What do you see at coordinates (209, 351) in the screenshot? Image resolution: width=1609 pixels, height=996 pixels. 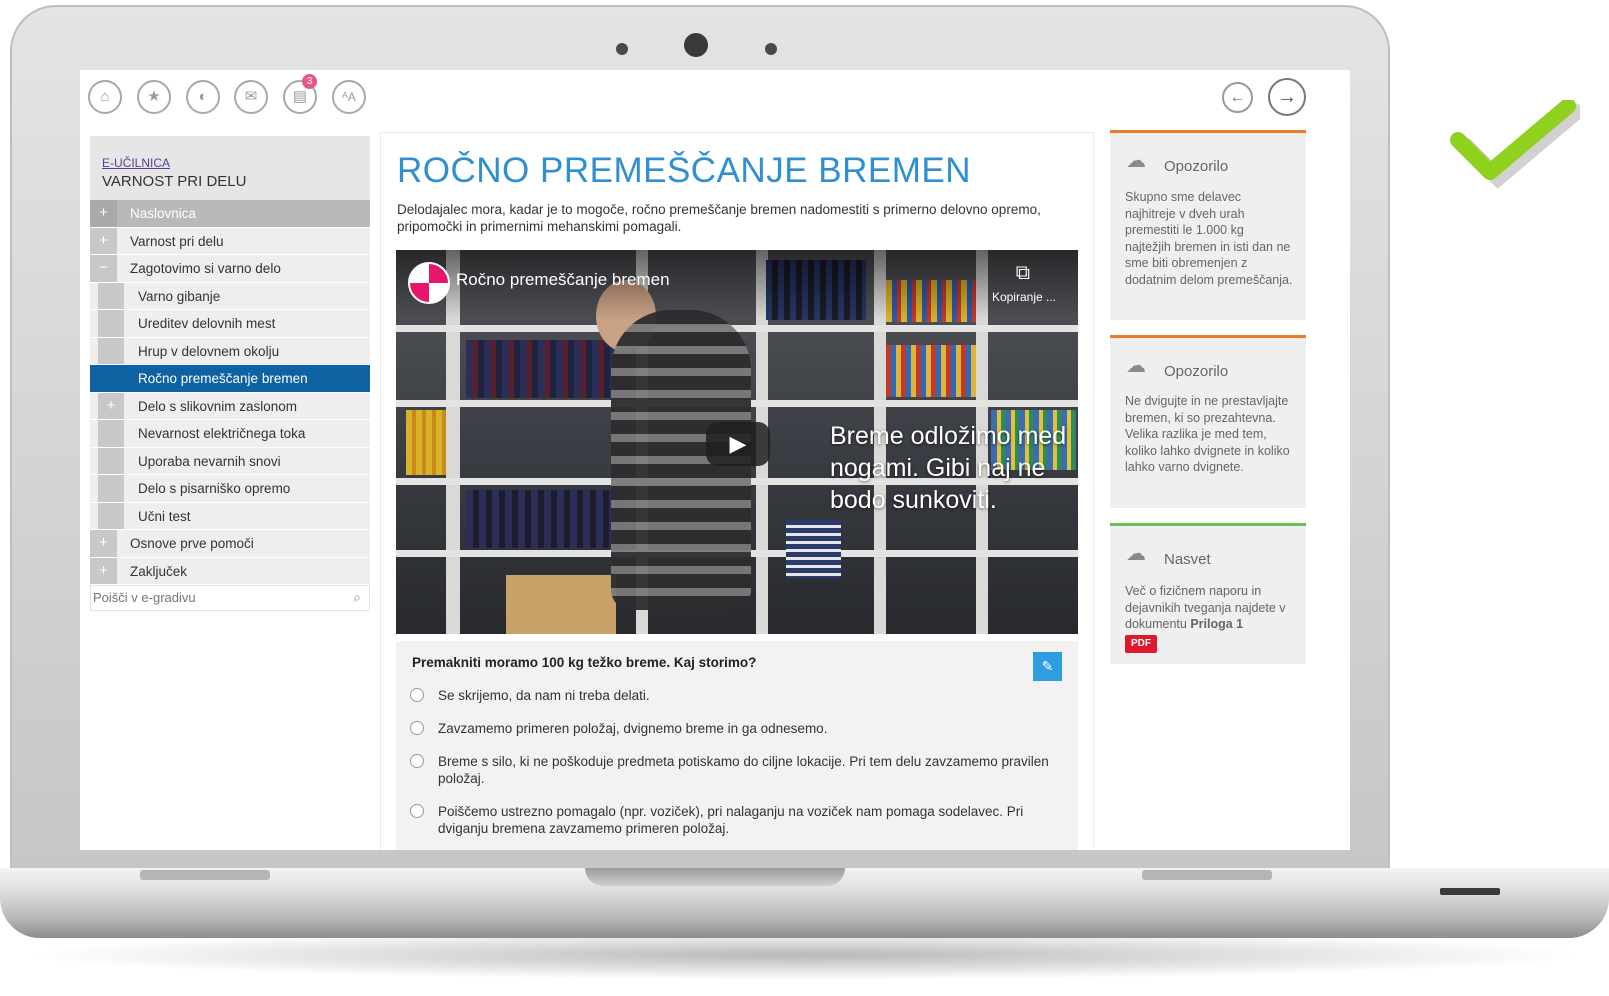 I see `sidebar-item-label: Hrup v delovnem okolju` at bounding box center [209, 351].